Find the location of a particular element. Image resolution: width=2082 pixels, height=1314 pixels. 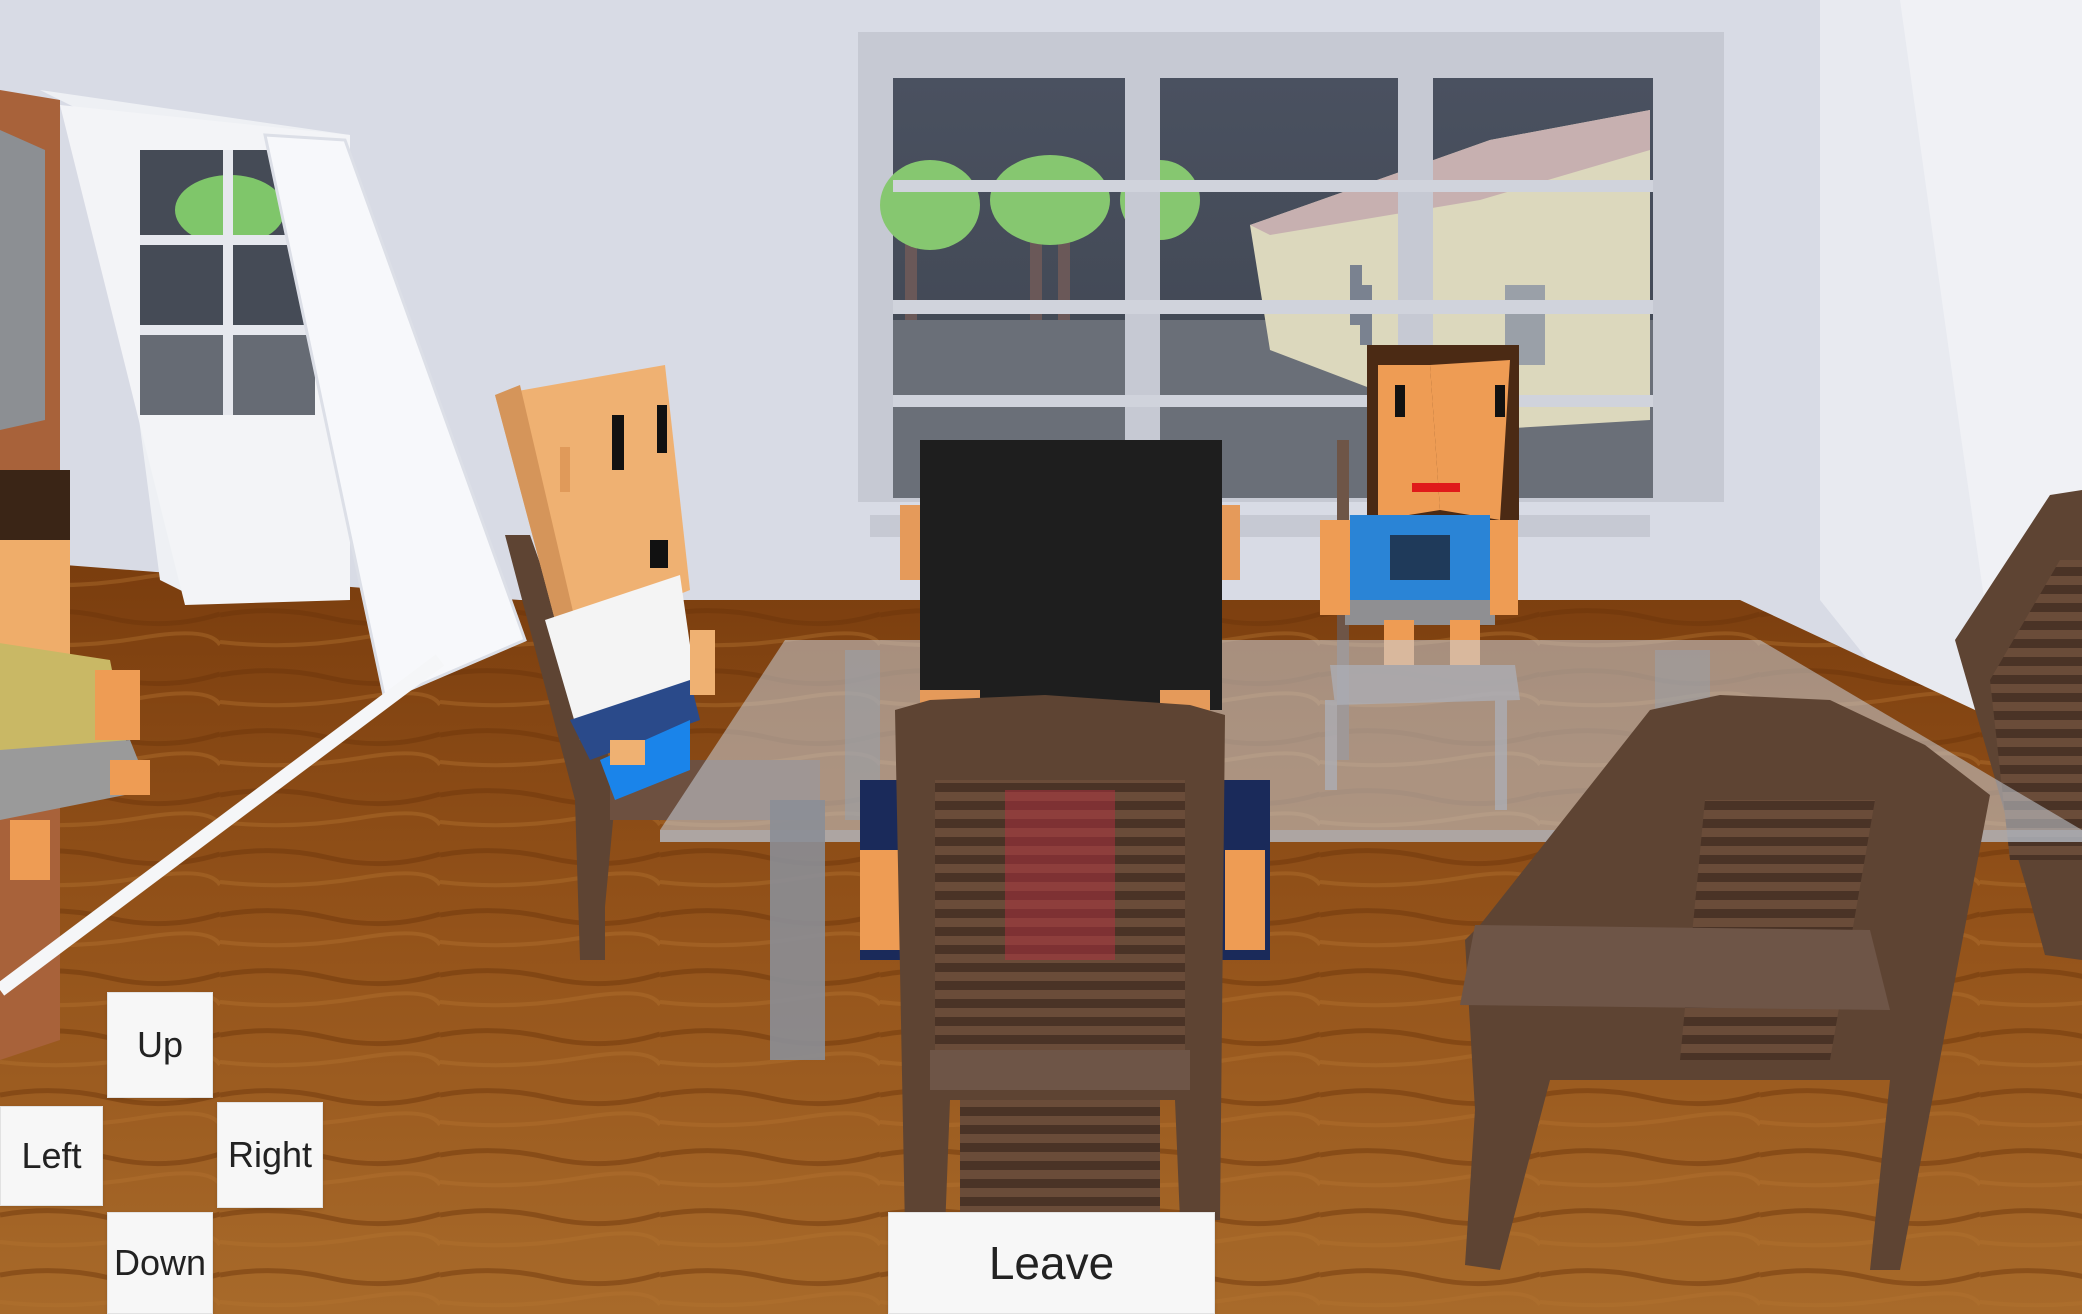

down-button: Down is located at coordinates (160, 1263).